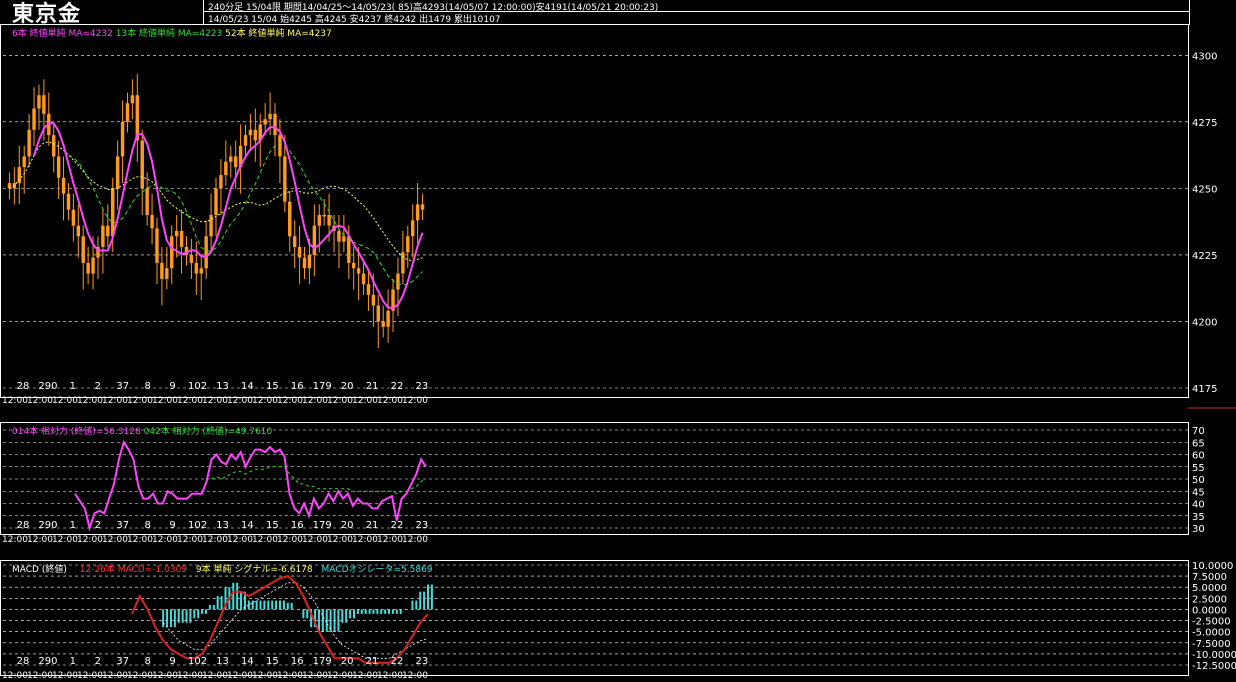 This screenshot has height=682, width=1236. What do you see at coordinates (422, 525) in the screenshot?
I see `rsi-x-date-label: 23` at bounding box center [422, 525].